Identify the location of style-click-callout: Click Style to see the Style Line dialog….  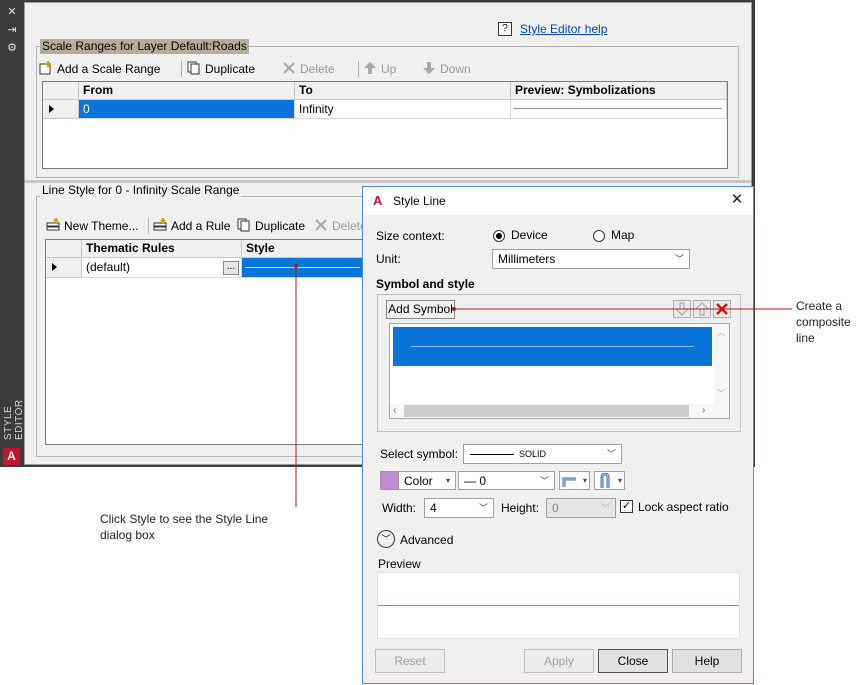
(184, 527).